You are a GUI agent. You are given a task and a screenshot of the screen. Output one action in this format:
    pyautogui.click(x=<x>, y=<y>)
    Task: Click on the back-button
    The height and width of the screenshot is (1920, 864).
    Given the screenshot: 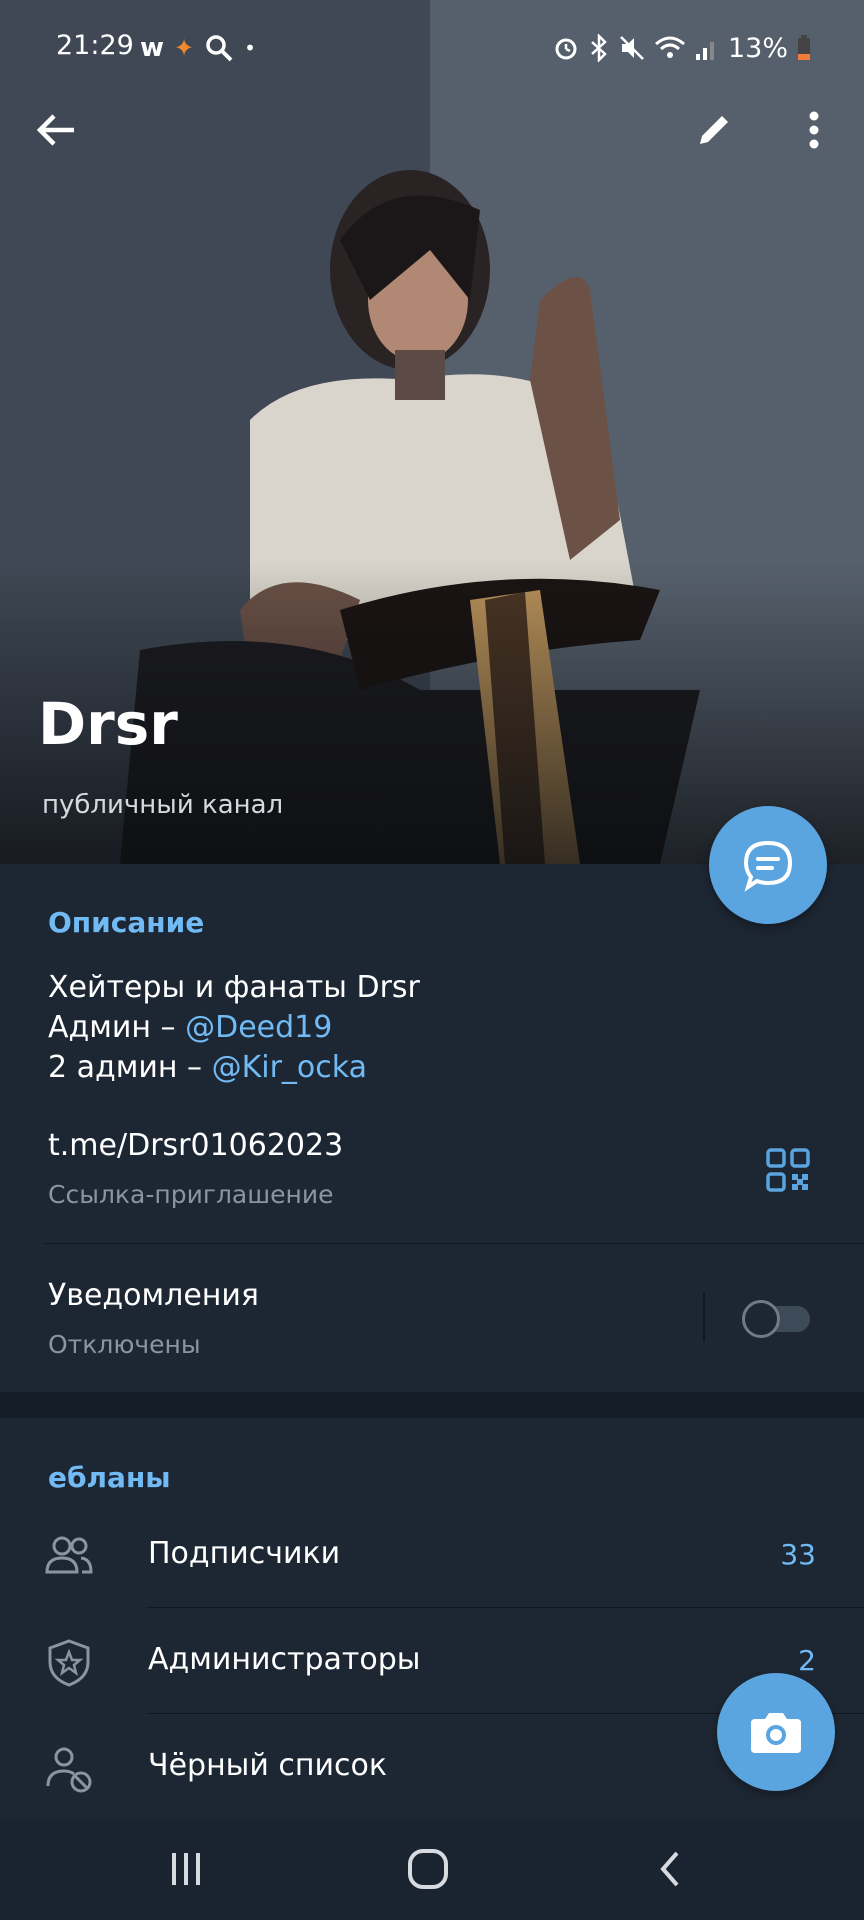 What is the action you would take?
    pyautogui.click(x=56, y=130)
    